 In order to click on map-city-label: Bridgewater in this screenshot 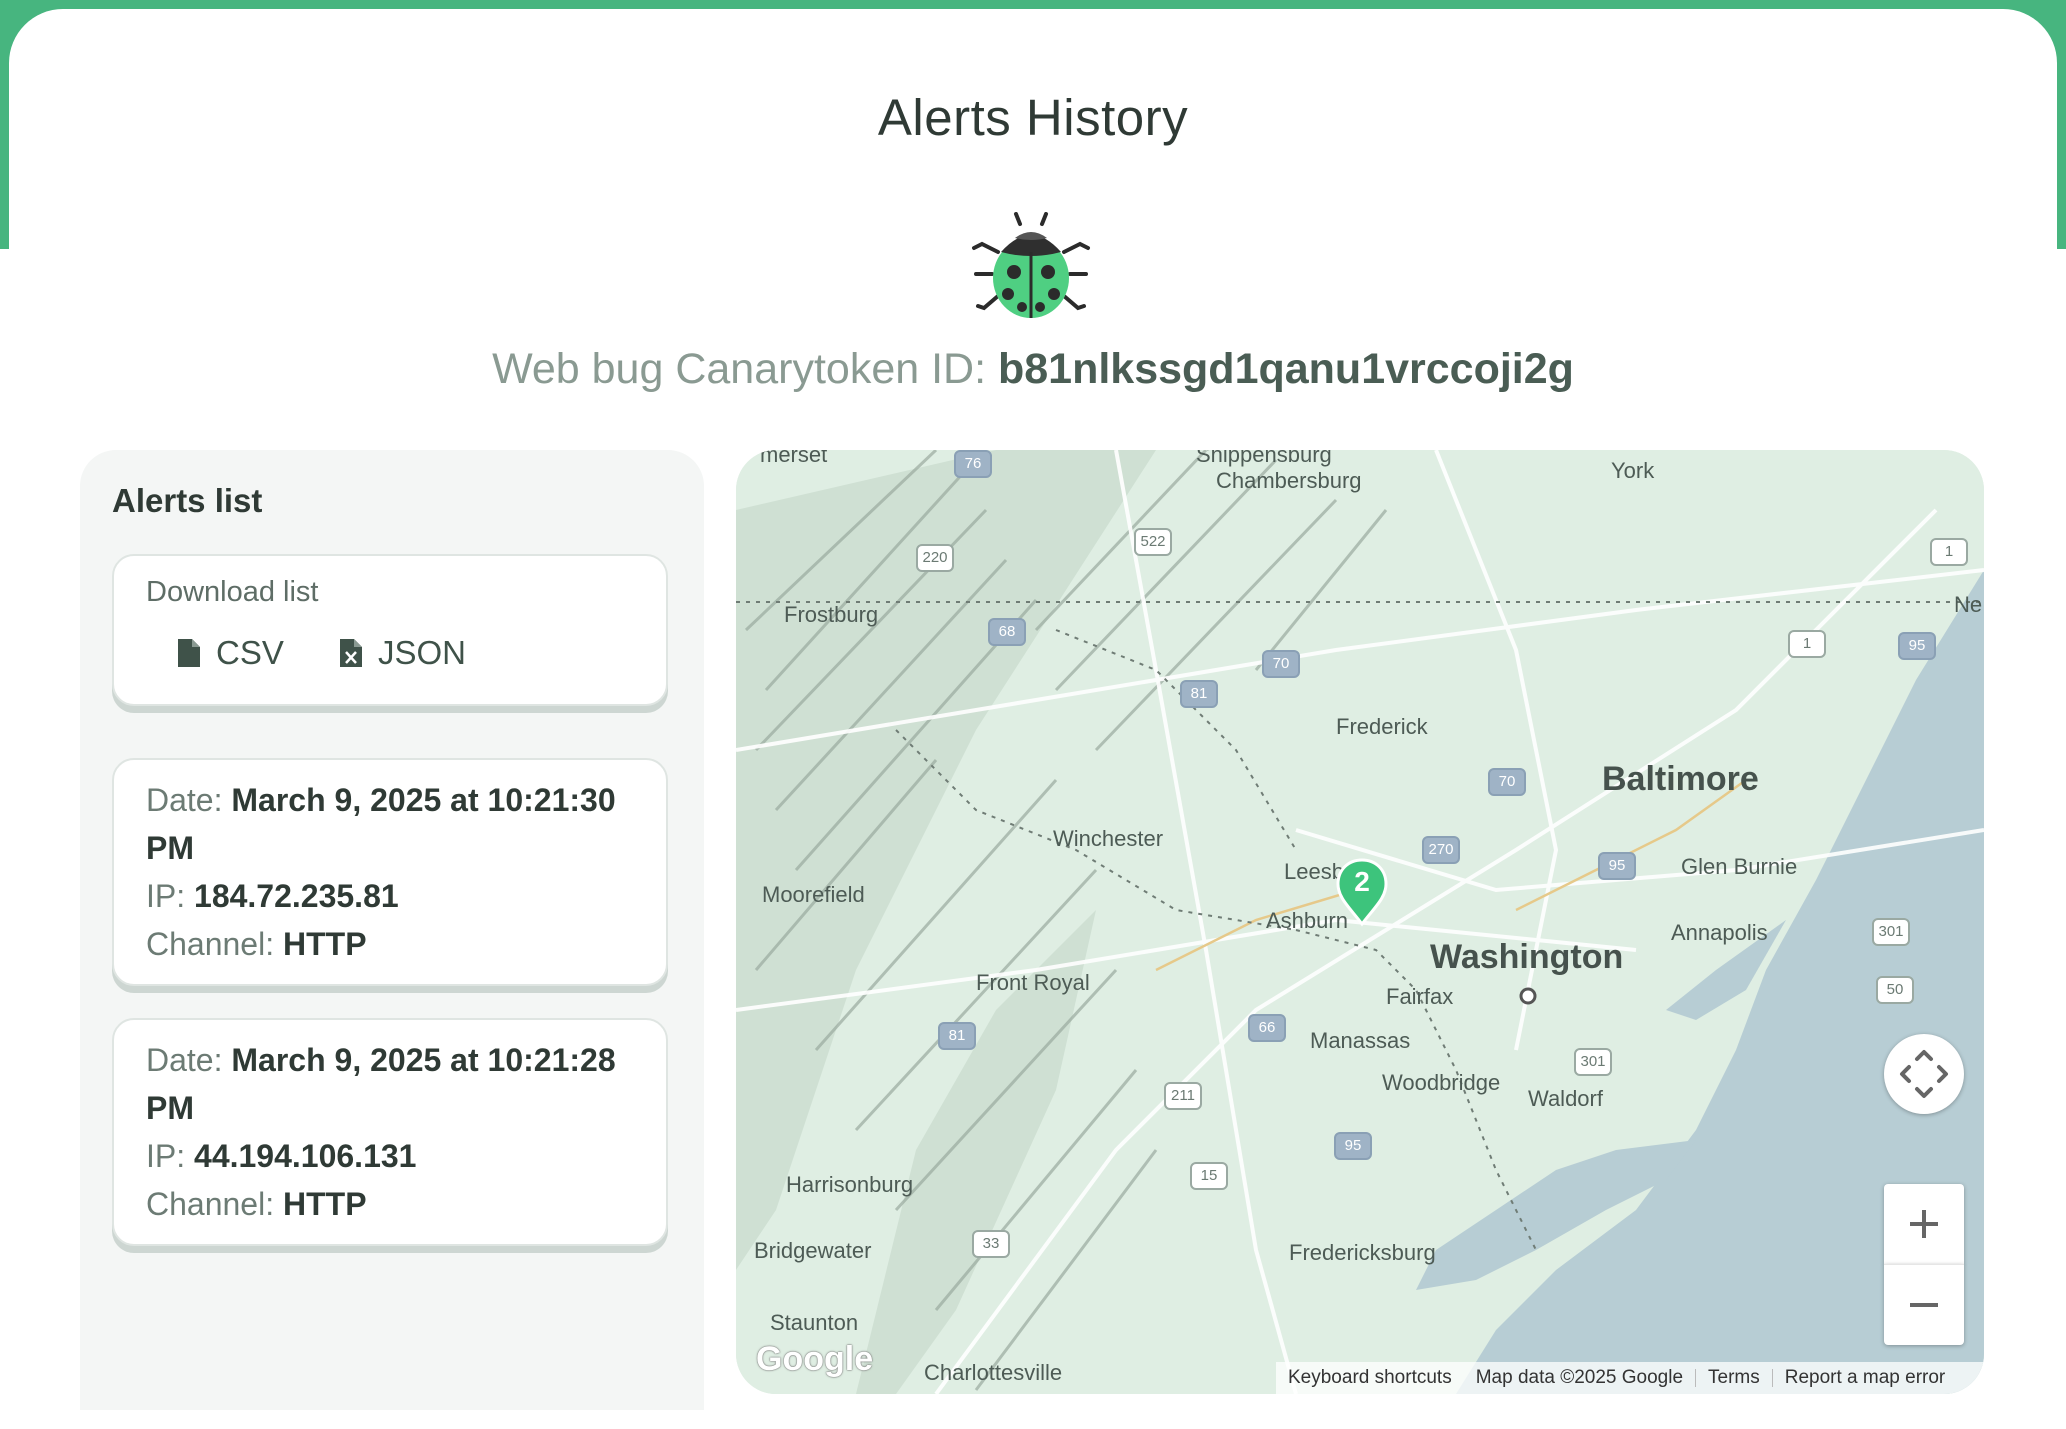, I will do `click(813, 1250)`.